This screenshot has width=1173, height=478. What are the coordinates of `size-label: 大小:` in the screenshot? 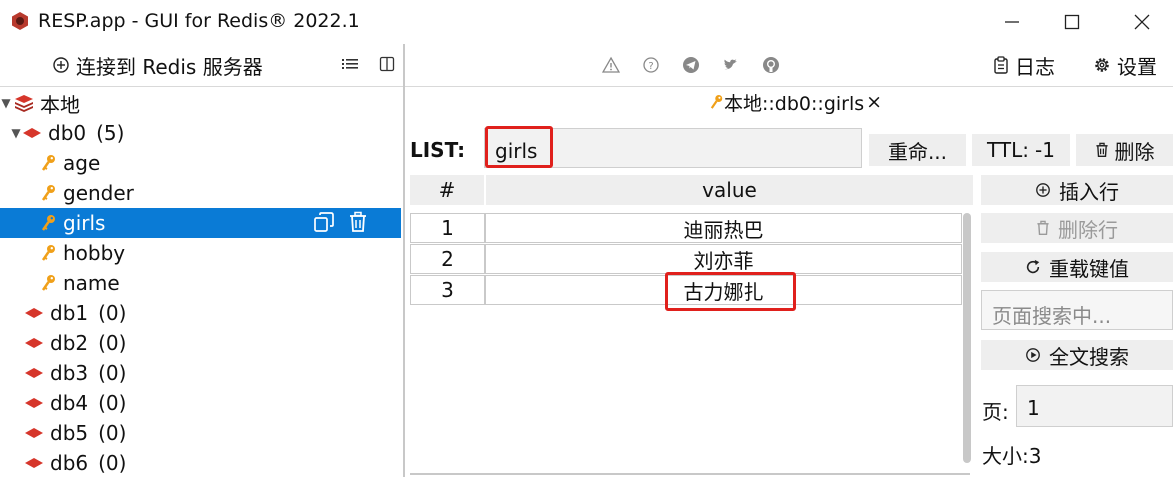 It's located at (1005, 456).